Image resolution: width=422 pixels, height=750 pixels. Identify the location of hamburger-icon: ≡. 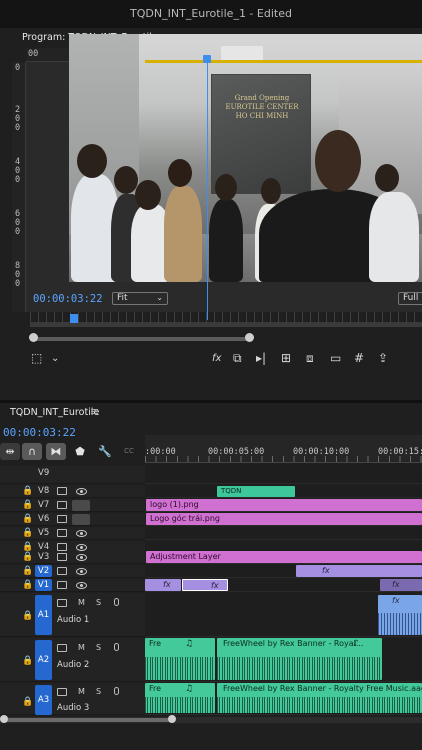
(94, 411).